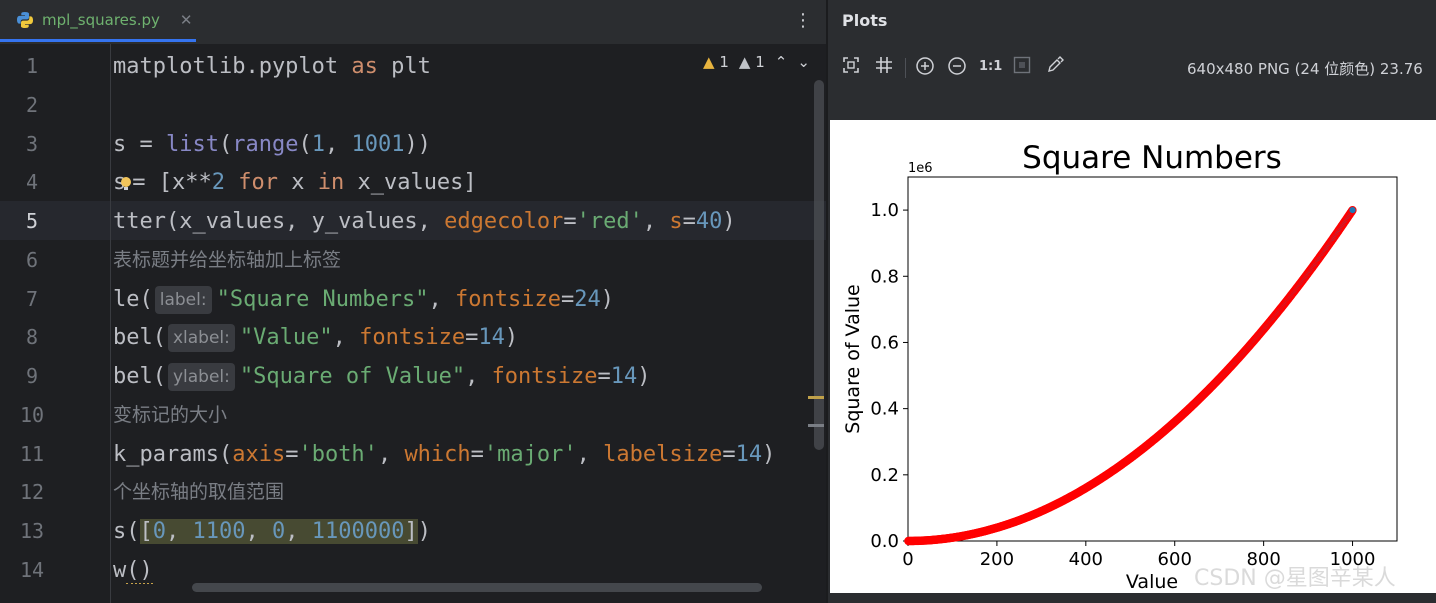 This screenshot has height=603, width=1436. Describe the element at coordinates (709, 62) in the screenshot. I see `warning-icon: ▲` at that location.